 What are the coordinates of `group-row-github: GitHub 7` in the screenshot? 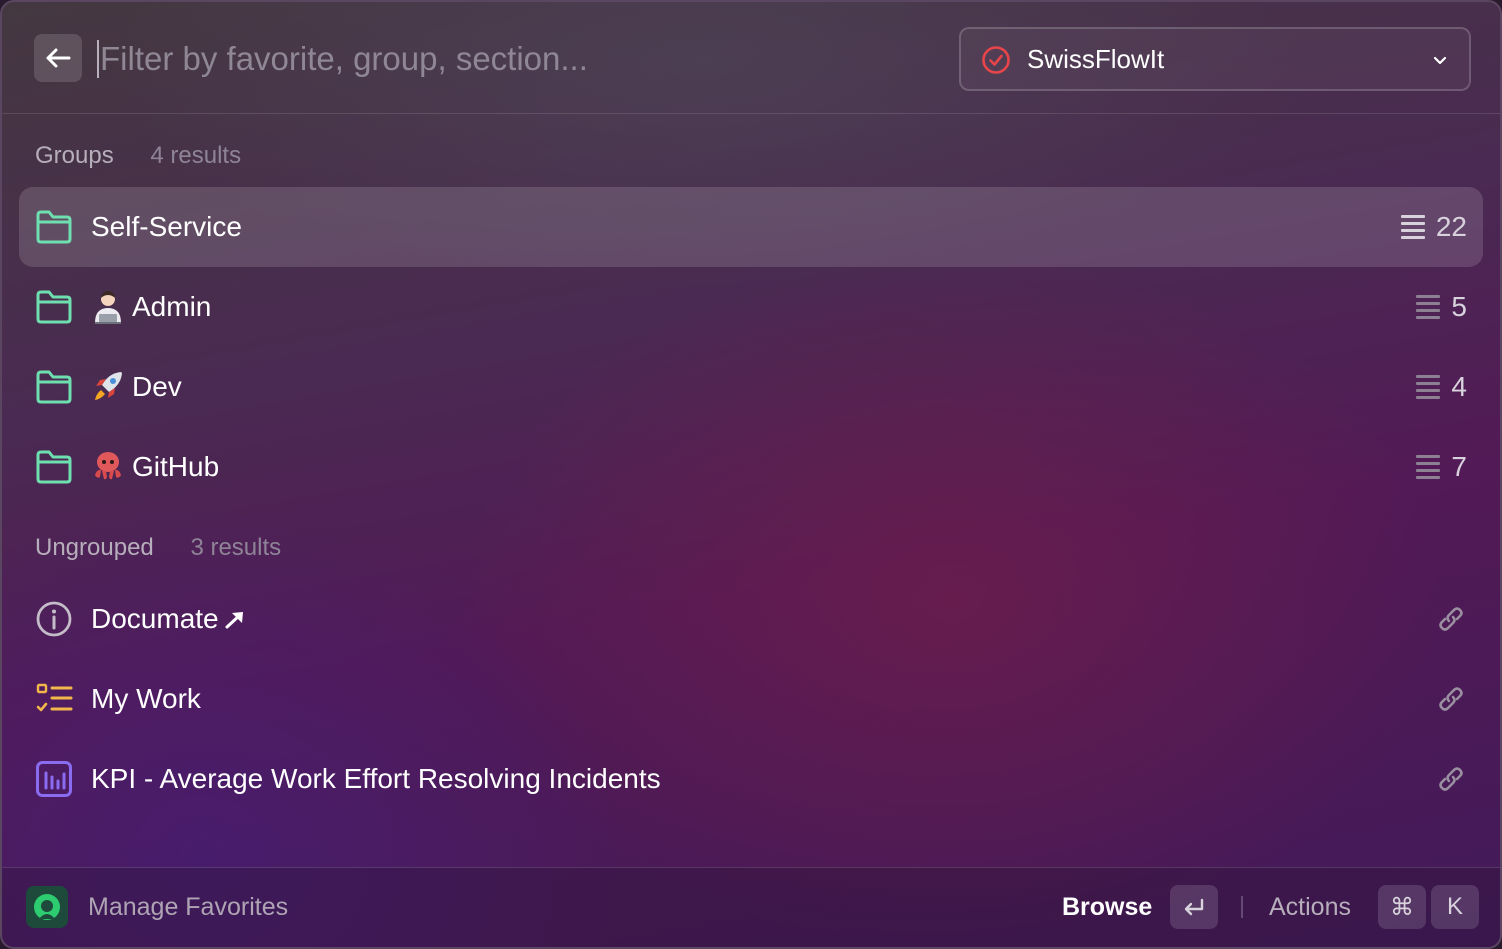 It's located at (751, 467).